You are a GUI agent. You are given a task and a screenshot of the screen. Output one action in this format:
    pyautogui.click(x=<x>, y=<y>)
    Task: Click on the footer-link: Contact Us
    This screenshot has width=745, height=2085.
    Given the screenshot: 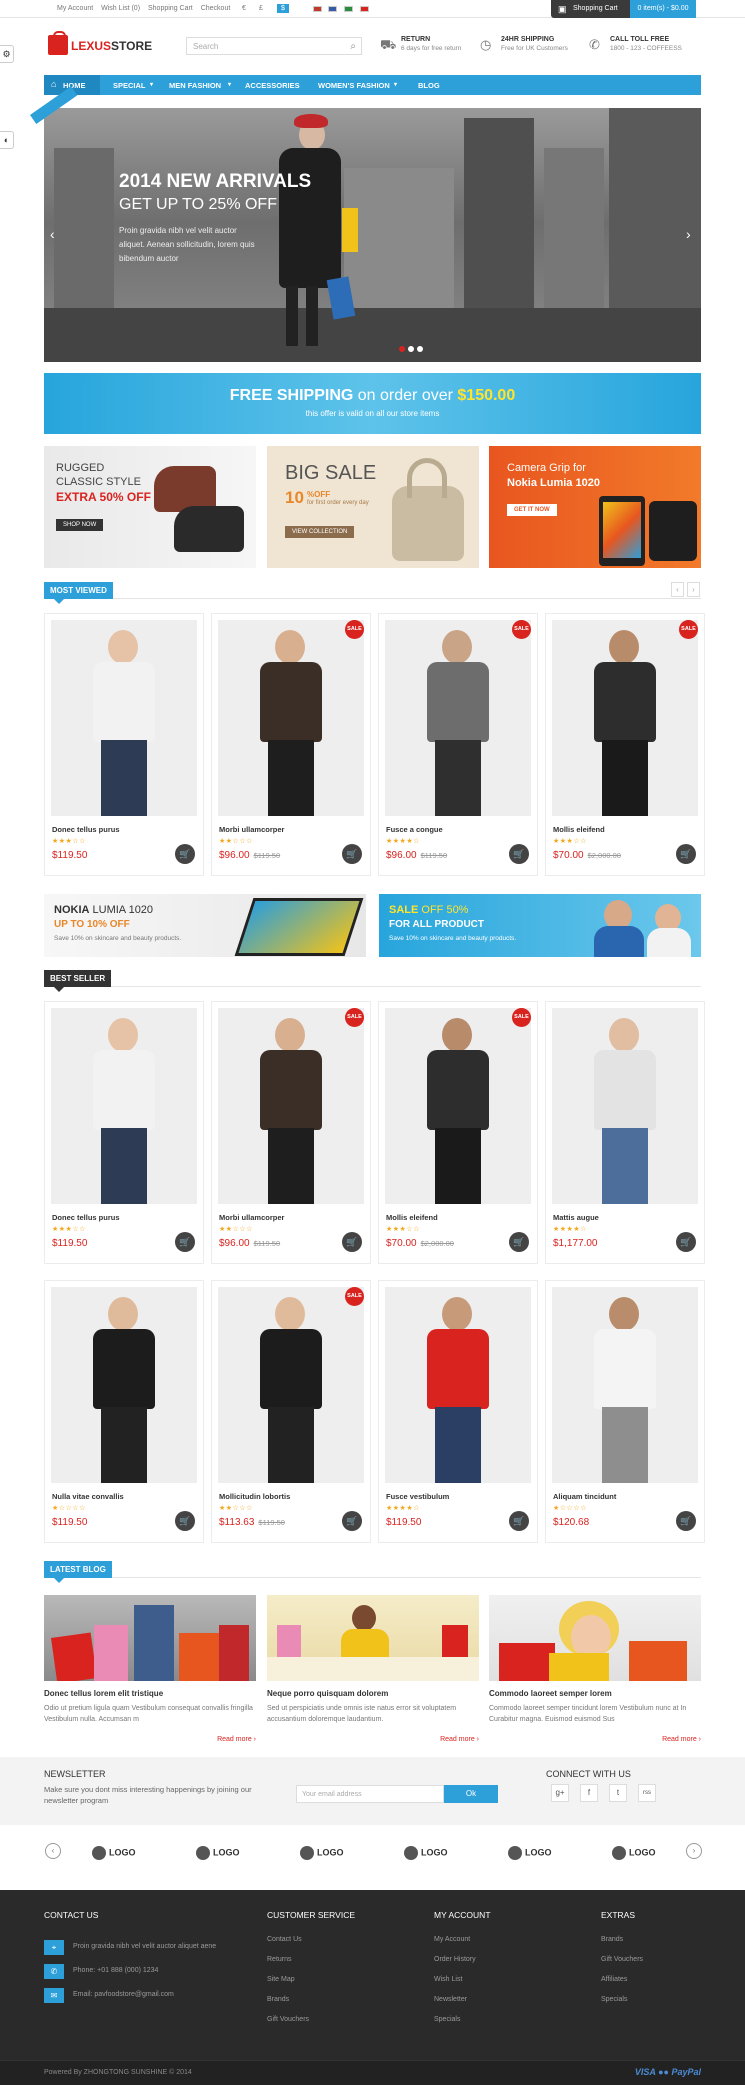 What is the action you would take?
    pyautogui.click(x=311, y=1940)
    